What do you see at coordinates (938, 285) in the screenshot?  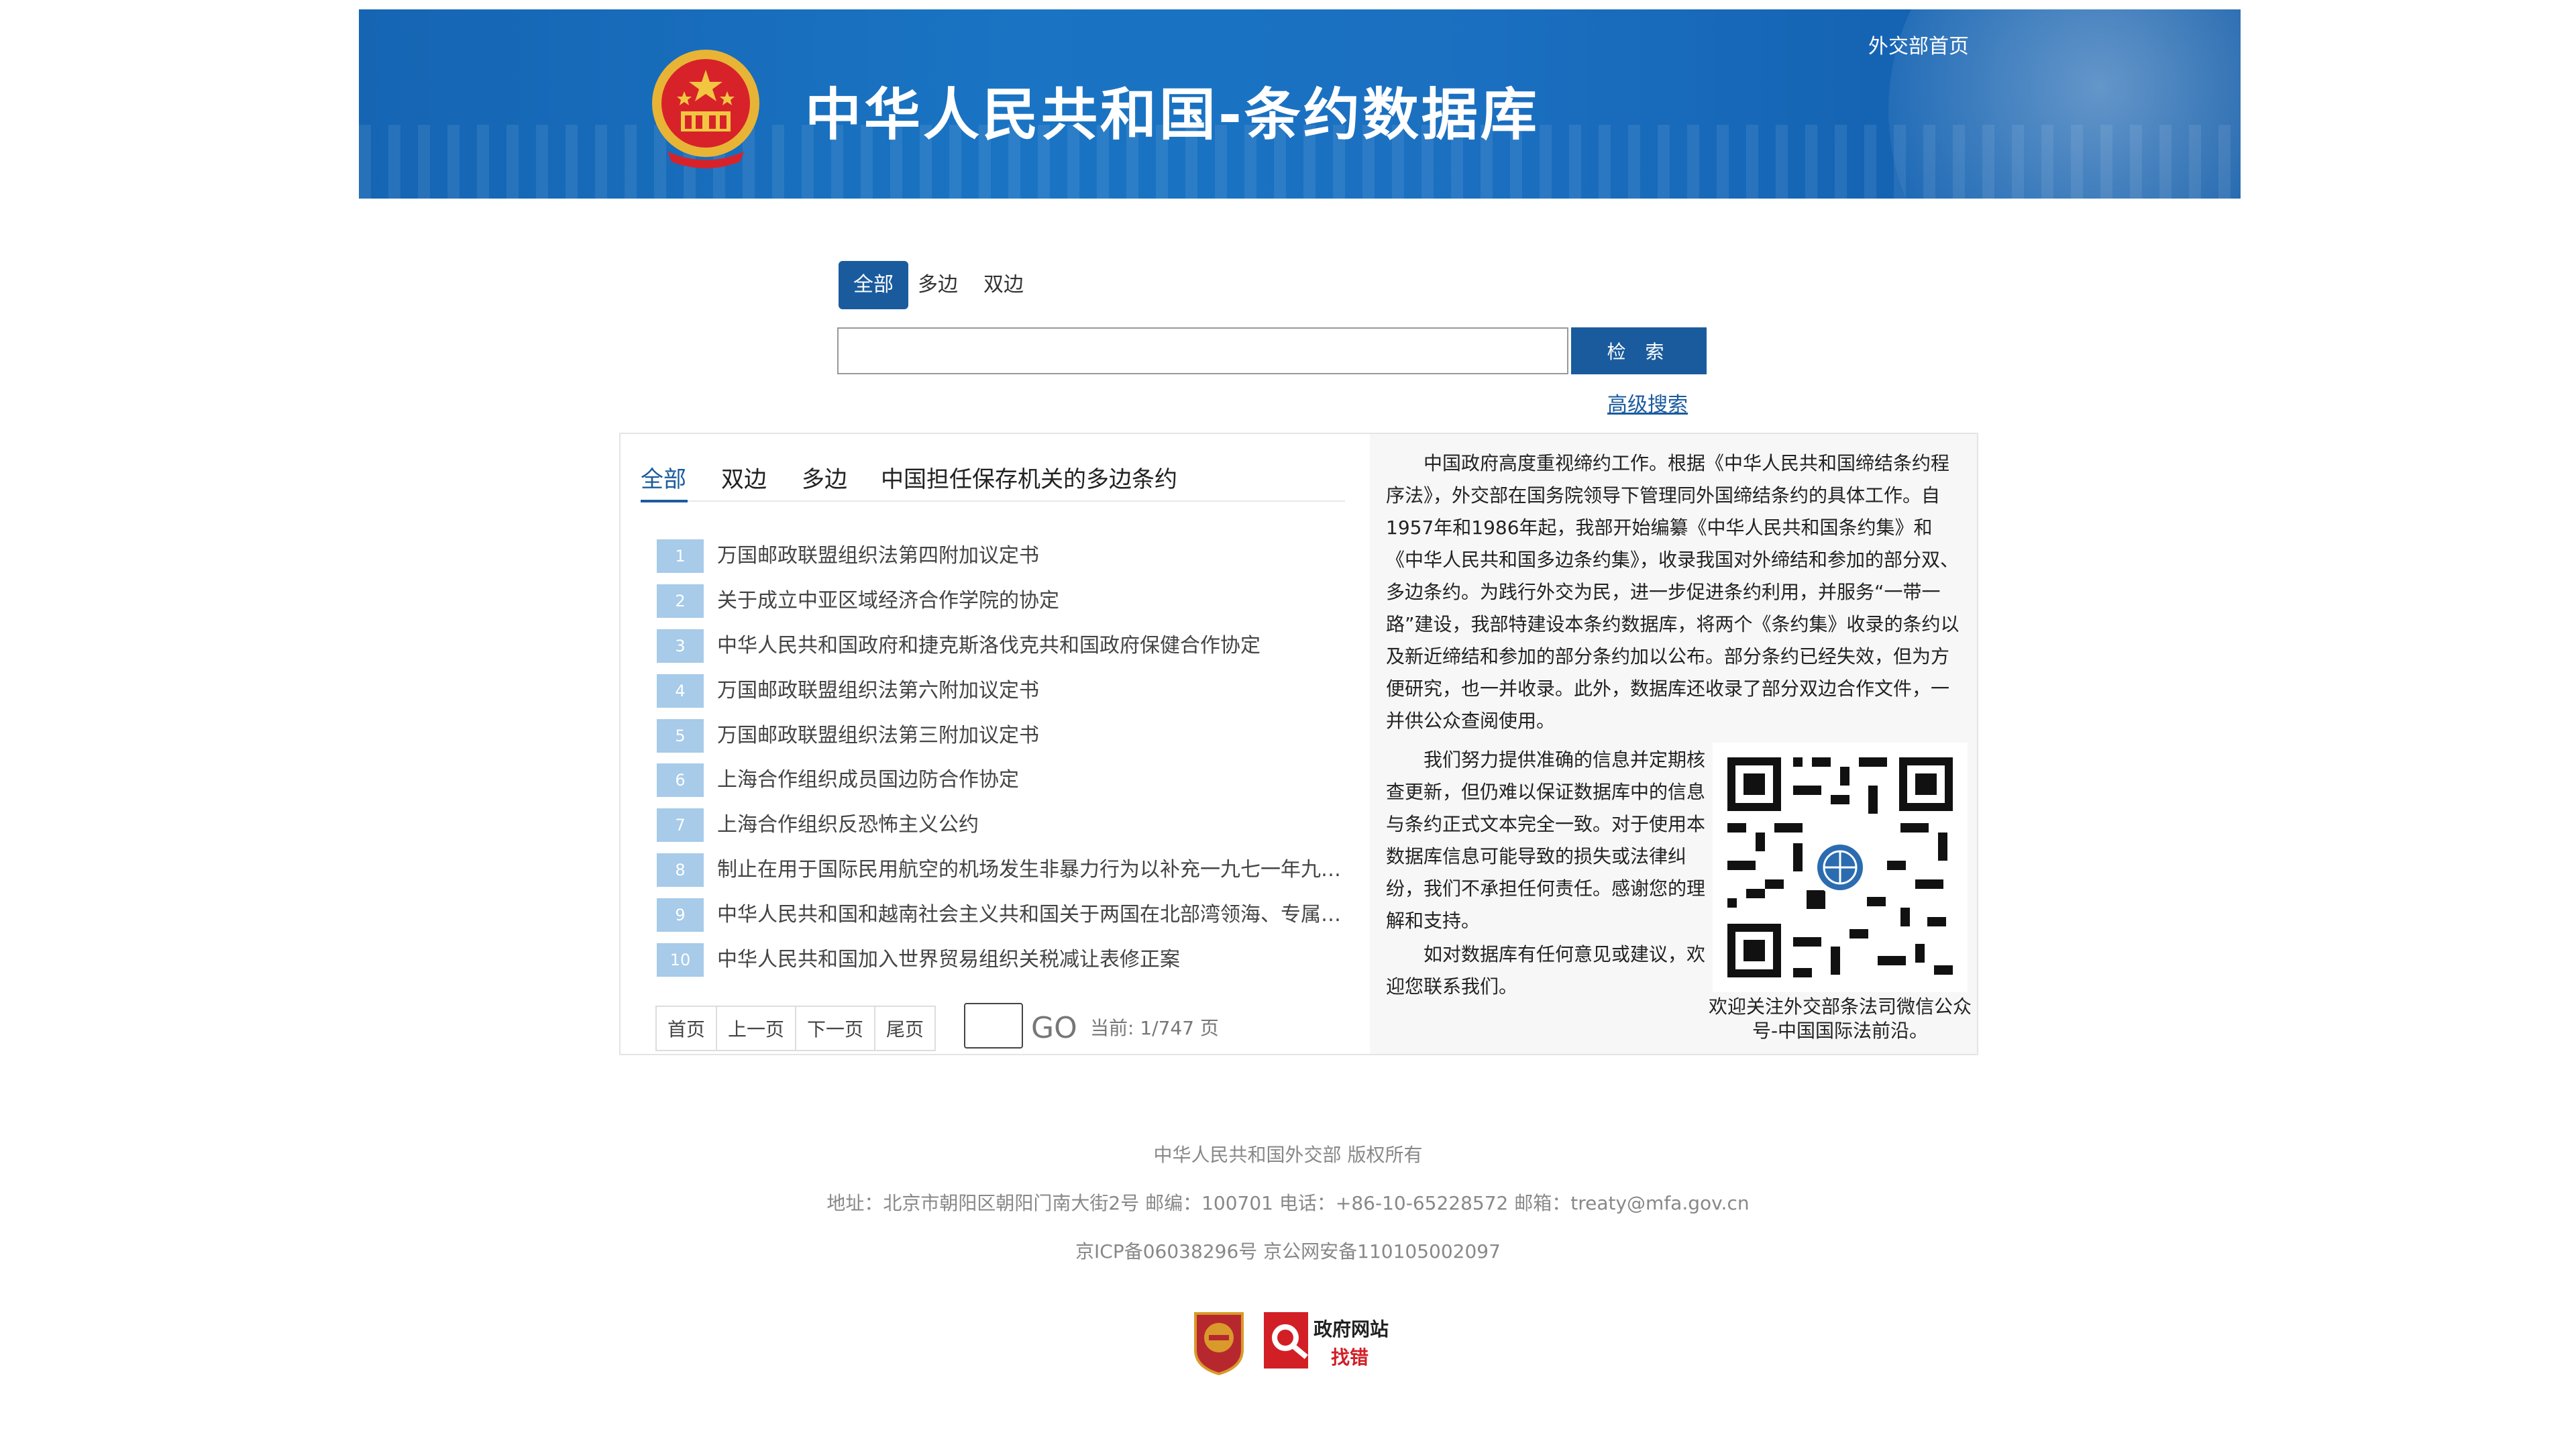 I see `search-tab-multilateral: 多边` at bounding box center [938, 285].